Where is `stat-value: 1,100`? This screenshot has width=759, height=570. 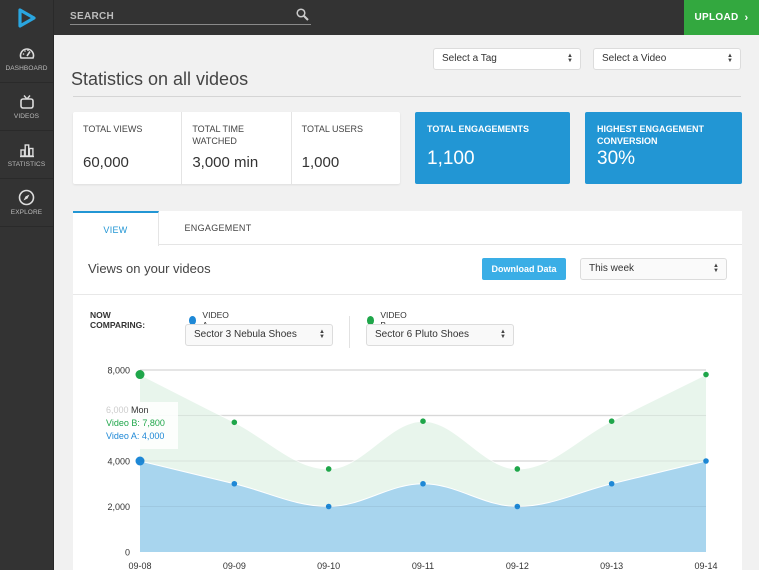 stat-value: 1,100 is located at coordinates (451, 158).